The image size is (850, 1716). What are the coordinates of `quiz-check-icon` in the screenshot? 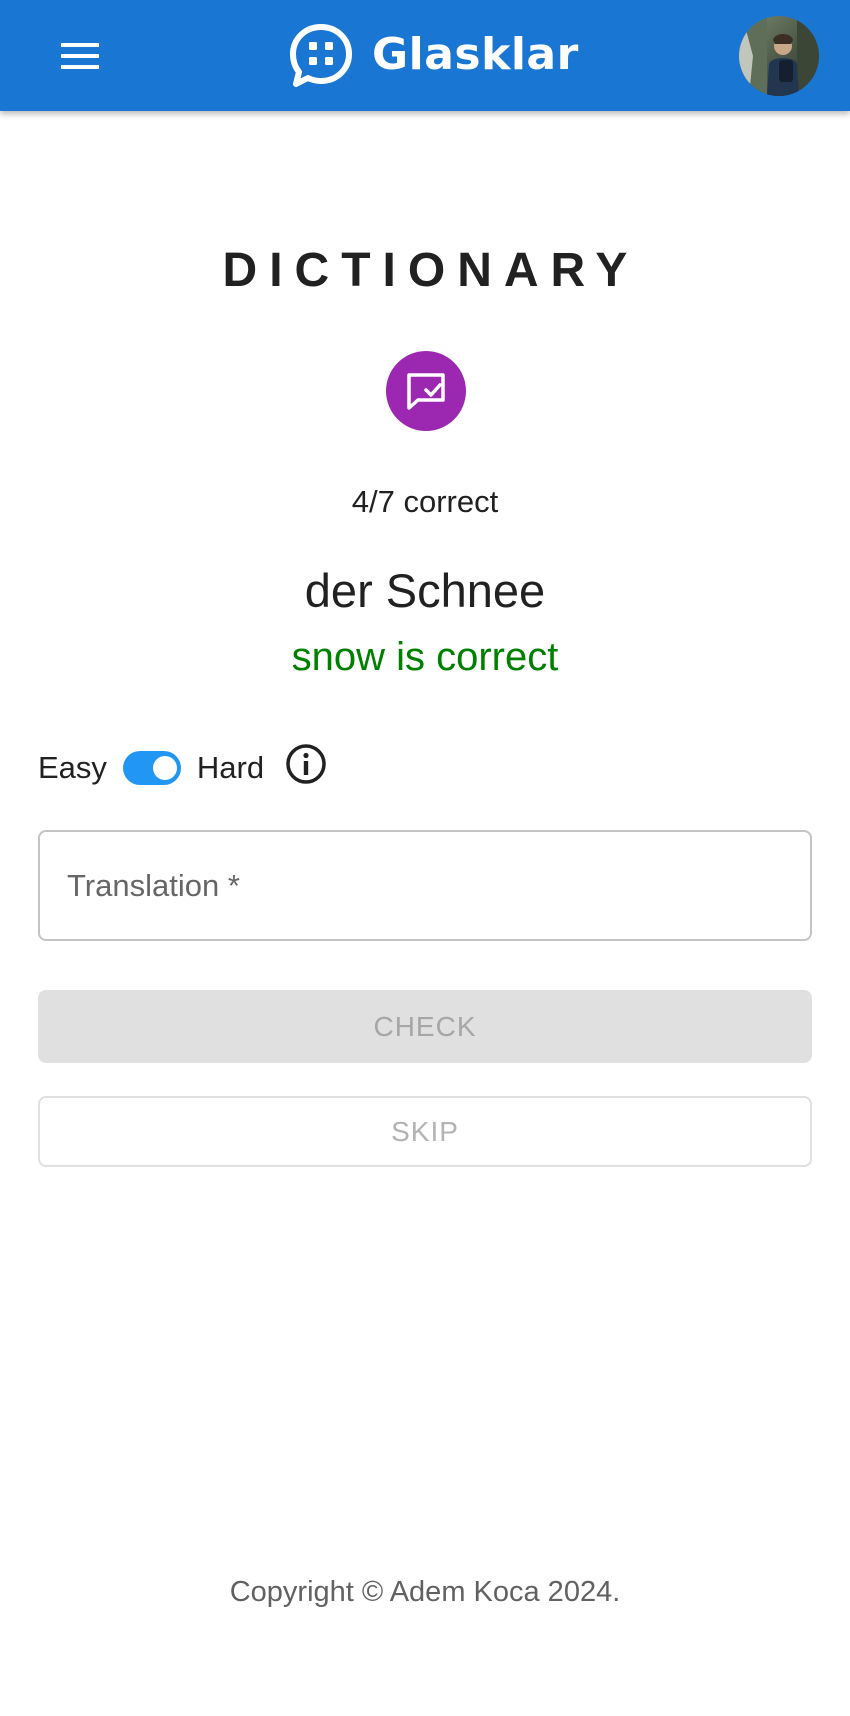 It's located at (426, 391).